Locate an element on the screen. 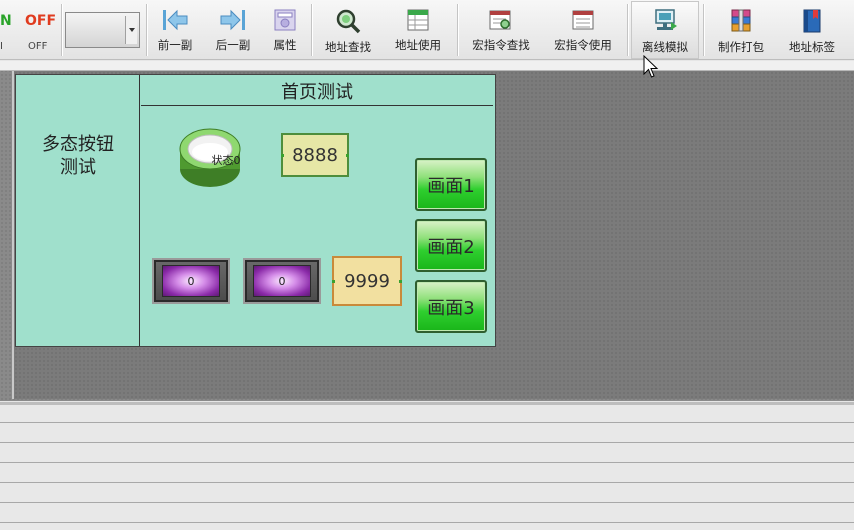  hmi-sidebar: 多态按钮 测试 is located at coordinates (78, 210).